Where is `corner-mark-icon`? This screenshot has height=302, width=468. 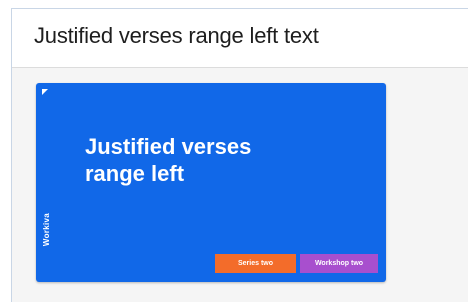 corner-mark-icon is located at coordinates (45, 92).